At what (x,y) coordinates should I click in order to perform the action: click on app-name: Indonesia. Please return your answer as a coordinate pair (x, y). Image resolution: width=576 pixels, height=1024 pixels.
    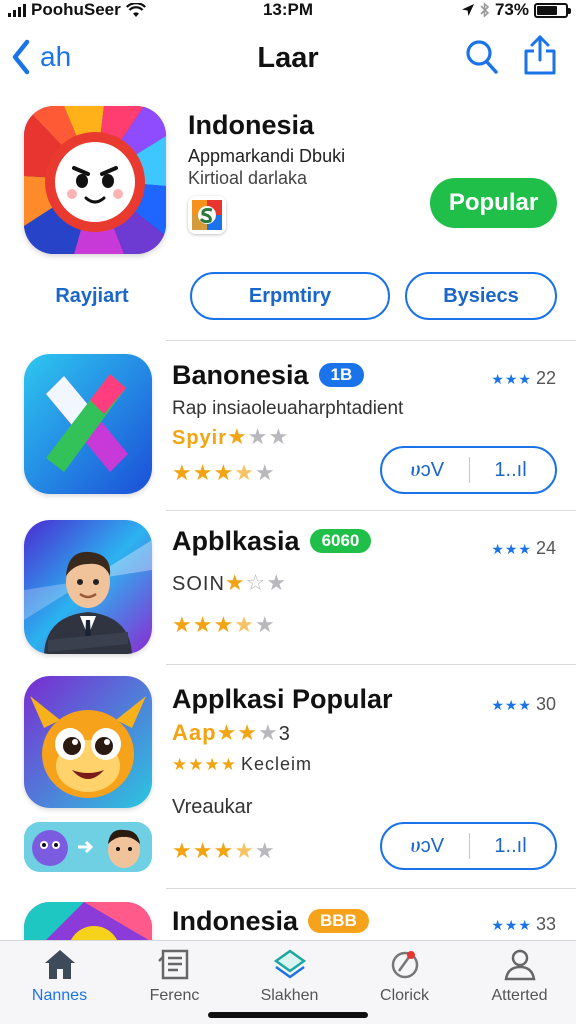
    Looking at the image, I should click on (235, 921).